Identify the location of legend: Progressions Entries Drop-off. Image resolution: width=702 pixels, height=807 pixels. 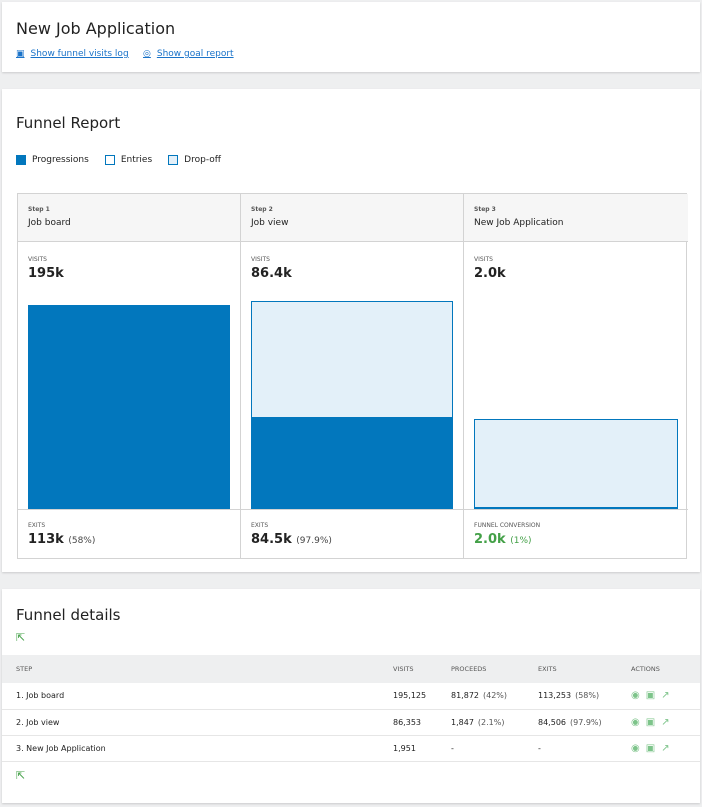
(118, 160).